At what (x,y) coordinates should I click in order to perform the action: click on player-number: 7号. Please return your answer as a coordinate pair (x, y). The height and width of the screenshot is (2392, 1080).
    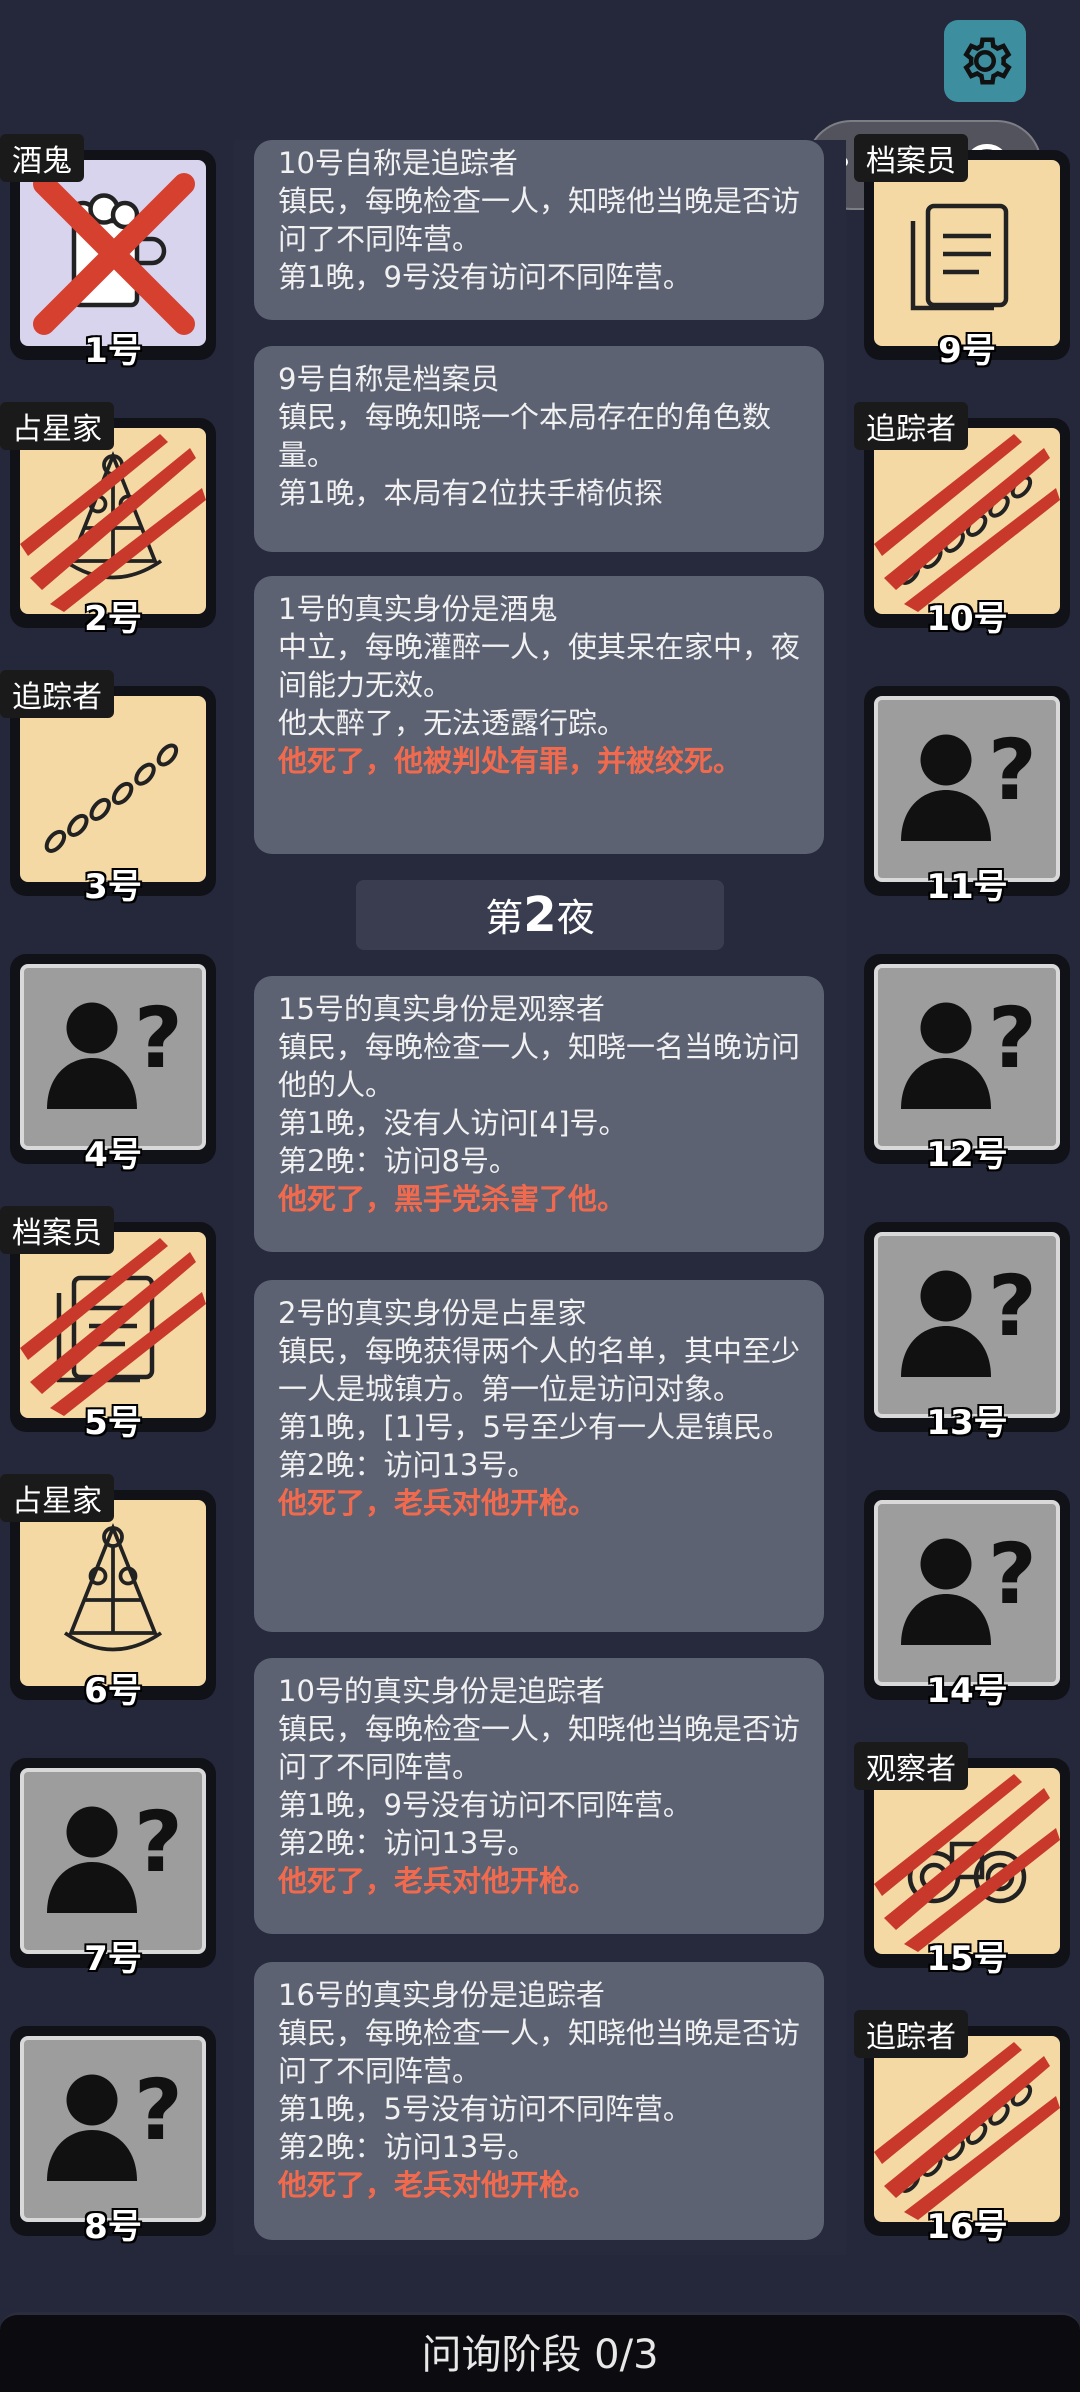
    Looking at the image, I should click on (113, 1959).